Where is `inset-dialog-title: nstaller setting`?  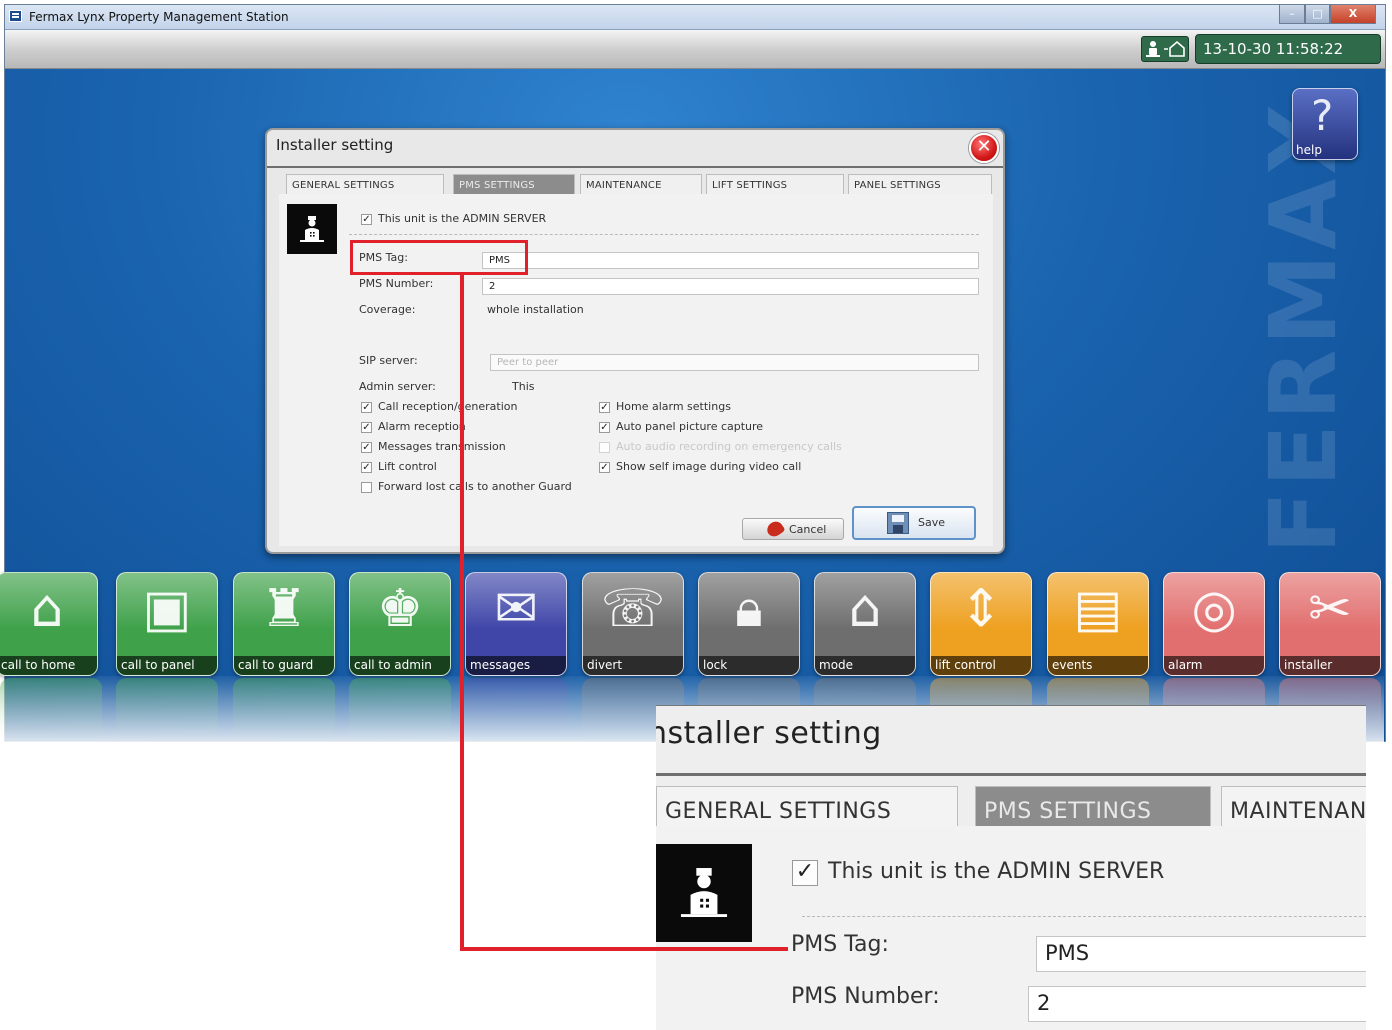
inset-dialog-title: nstaller setting is located at coordinates (769, 733).